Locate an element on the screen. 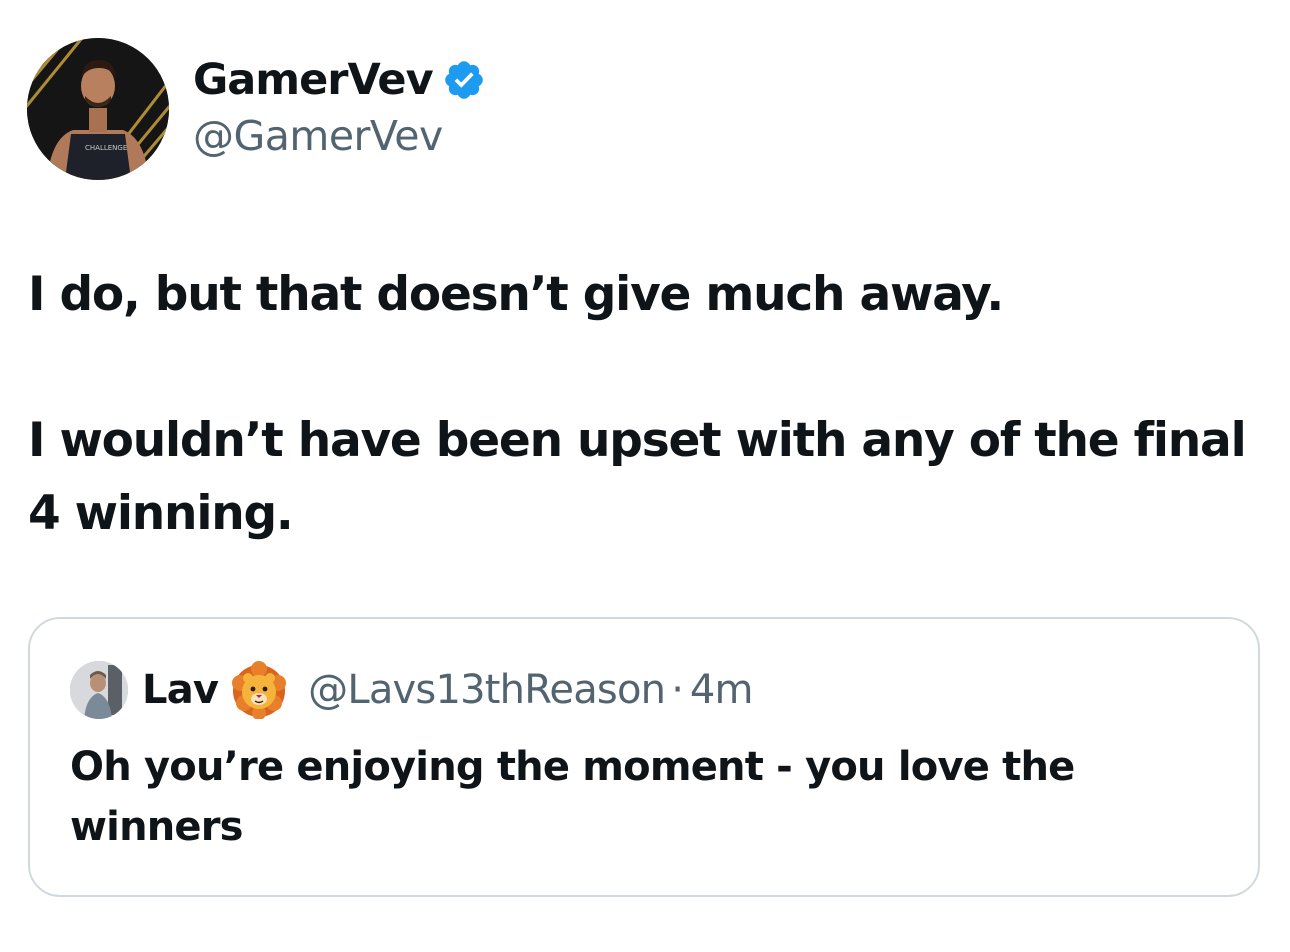  author-name-row: GamerVev is located at coordinates (339, 80).